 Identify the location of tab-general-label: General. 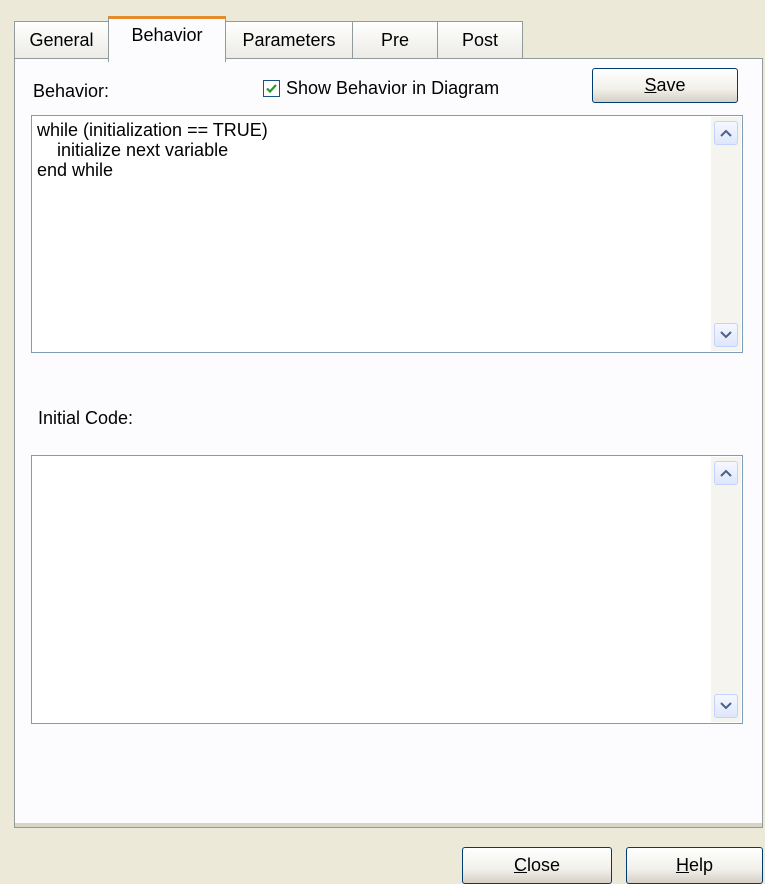
(61, 39).